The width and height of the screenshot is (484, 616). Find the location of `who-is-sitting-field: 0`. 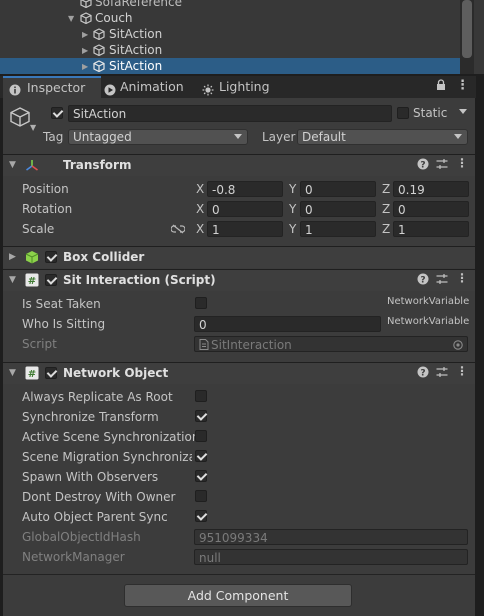

who-is-sitting-field: 0 is located at coordinates (287, 324).